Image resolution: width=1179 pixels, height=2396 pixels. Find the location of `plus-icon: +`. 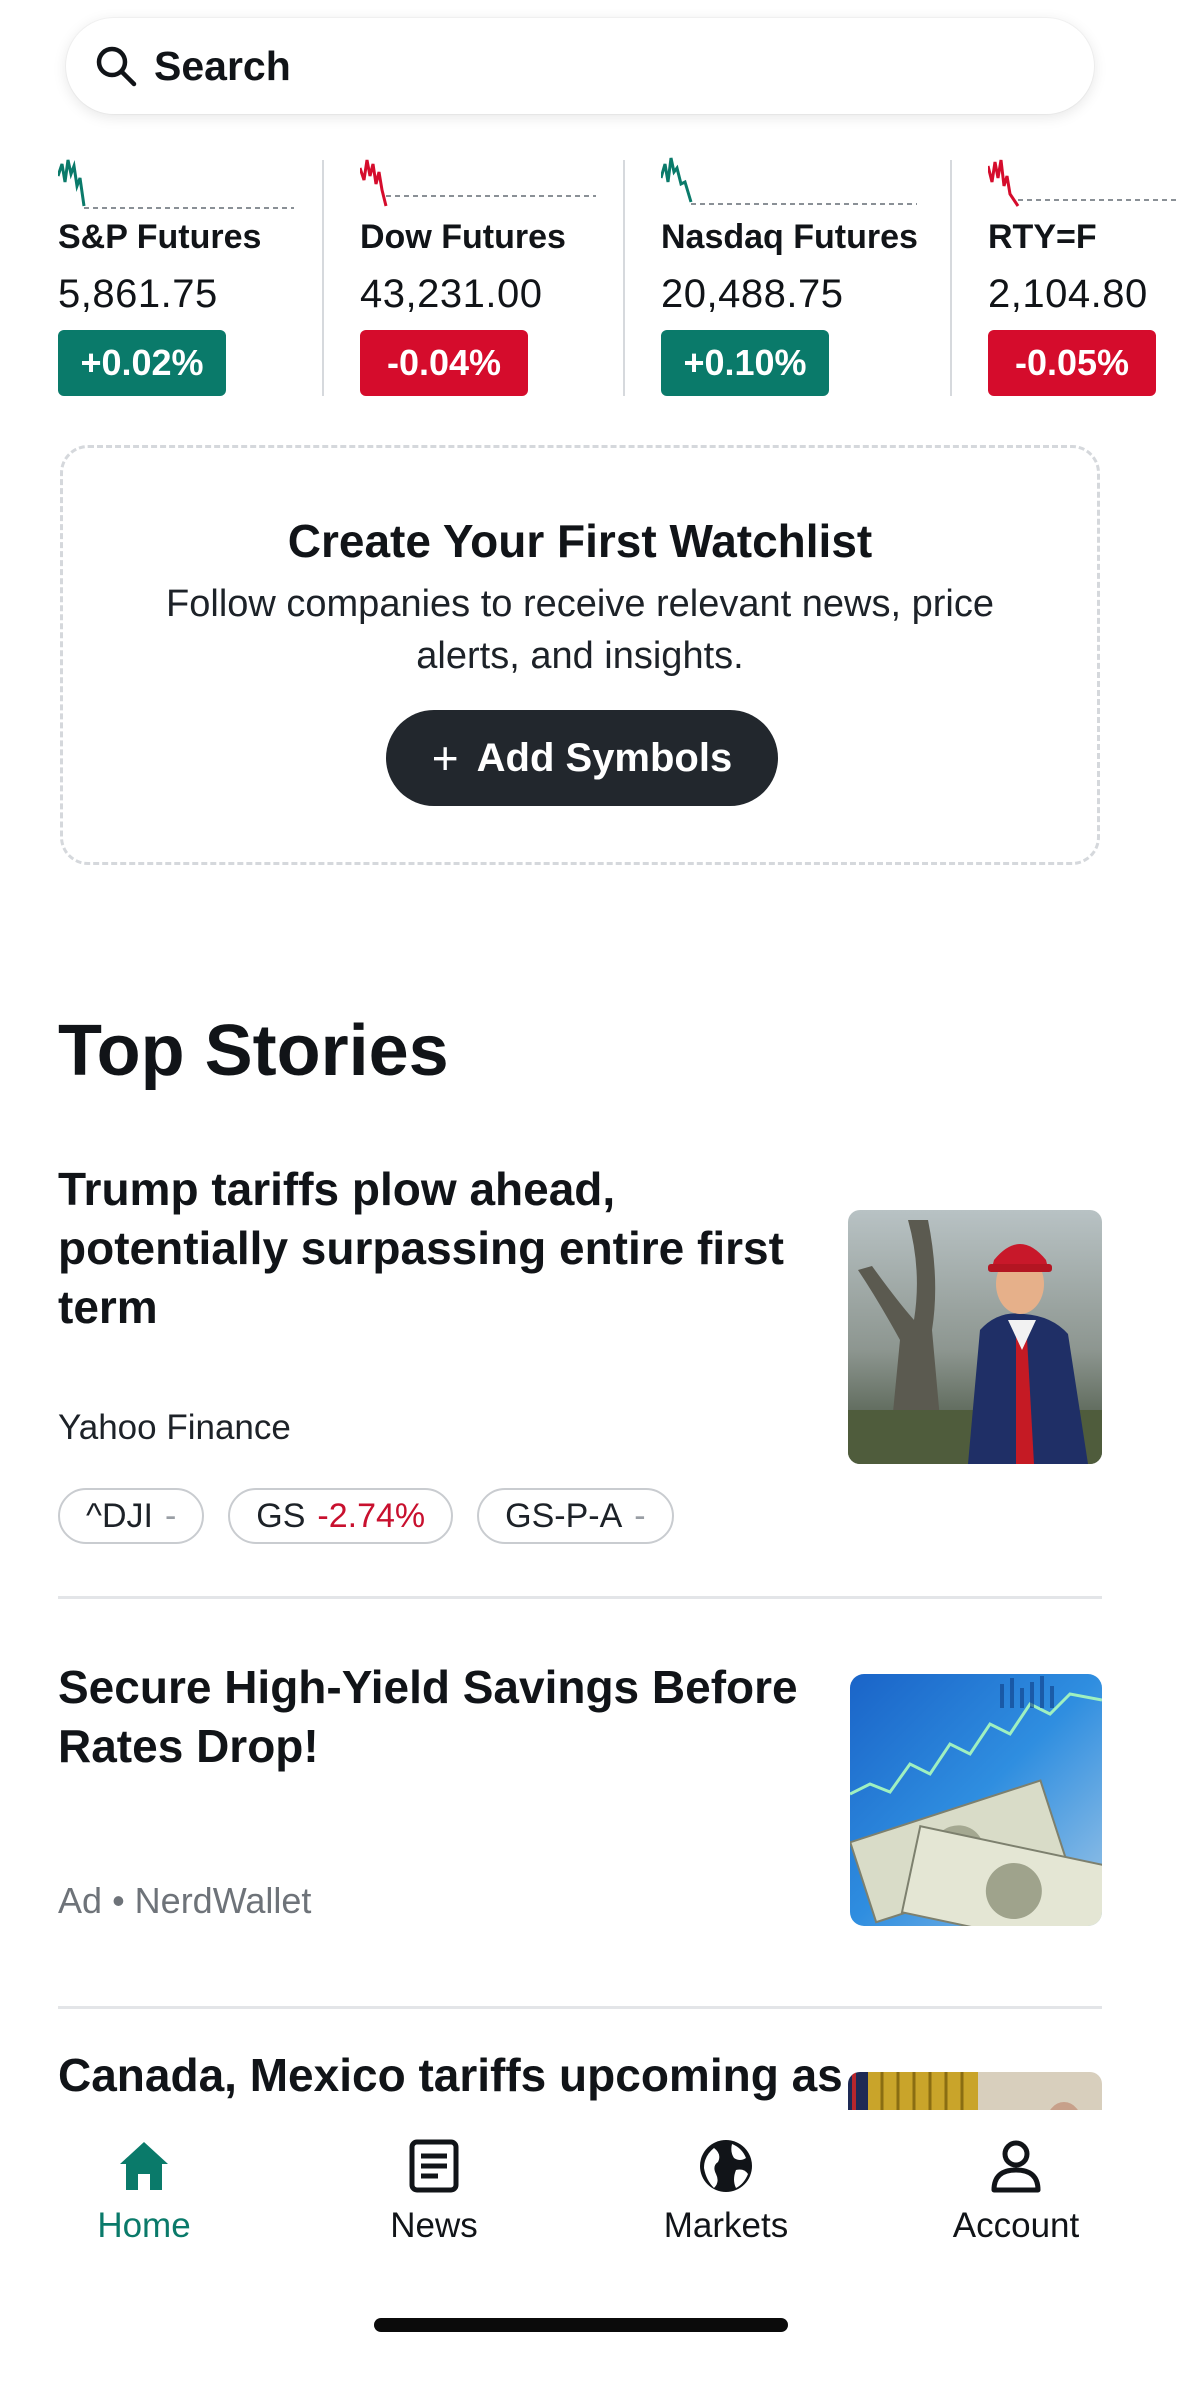

plus-icon: + is located at coordinates (445, 758).